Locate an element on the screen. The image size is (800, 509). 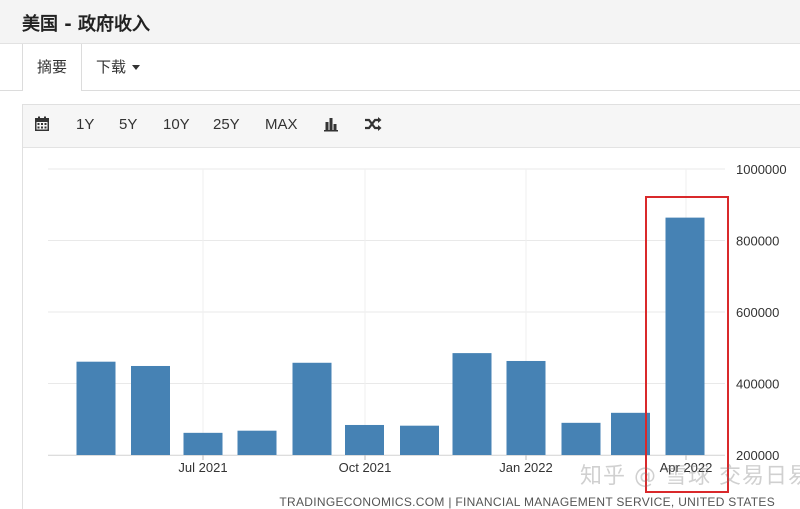
x-tick-label: Jan 2022 is located at coordinates (526, 467).